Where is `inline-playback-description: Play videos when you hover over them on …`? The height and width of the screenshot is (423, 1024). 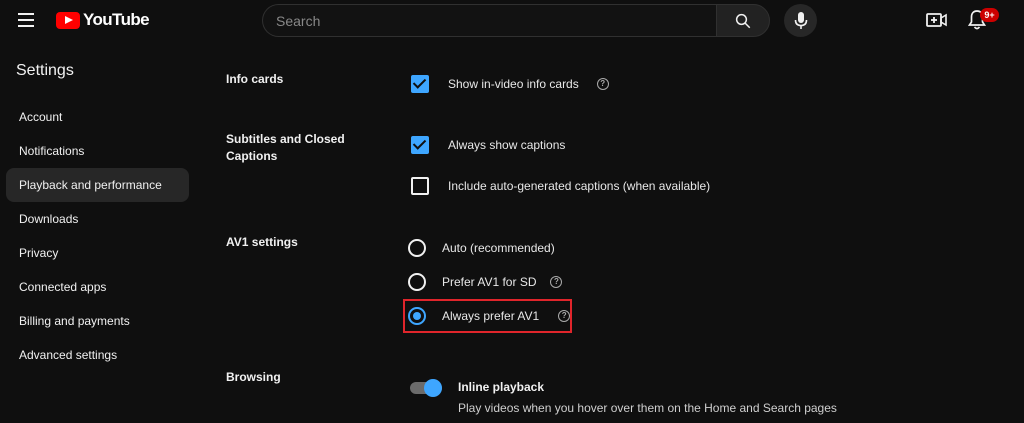 inline-playback-description: Play videos when you hover over them on … is located at coordinates (647, 408).